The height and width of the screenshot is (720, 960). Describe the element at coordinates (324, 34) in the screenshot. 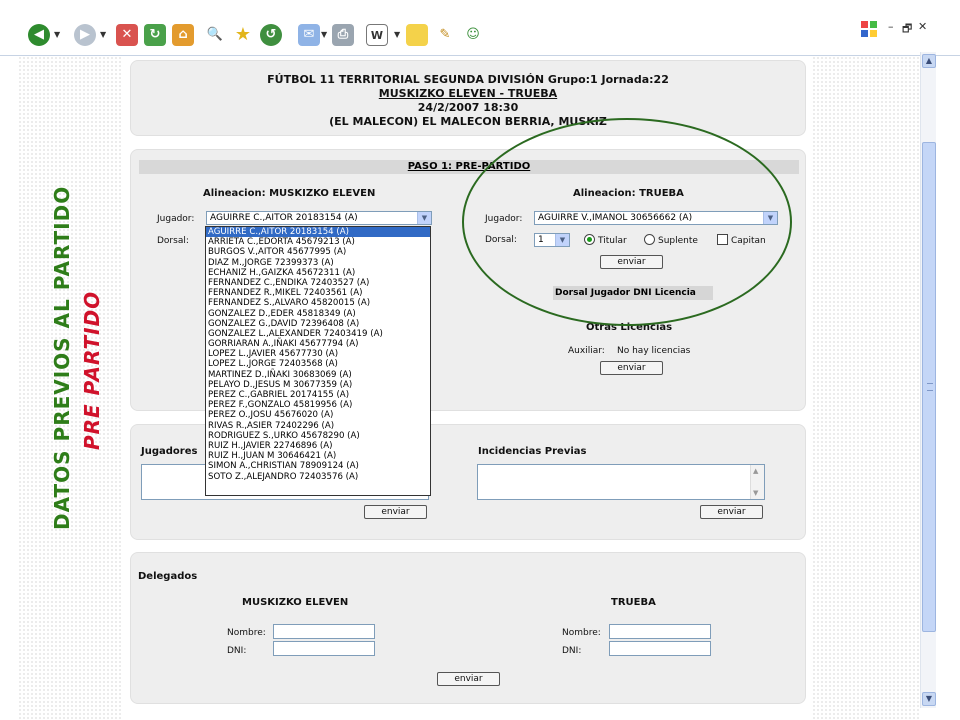

I see `mail-dropdown-icon: ▼` at that location.